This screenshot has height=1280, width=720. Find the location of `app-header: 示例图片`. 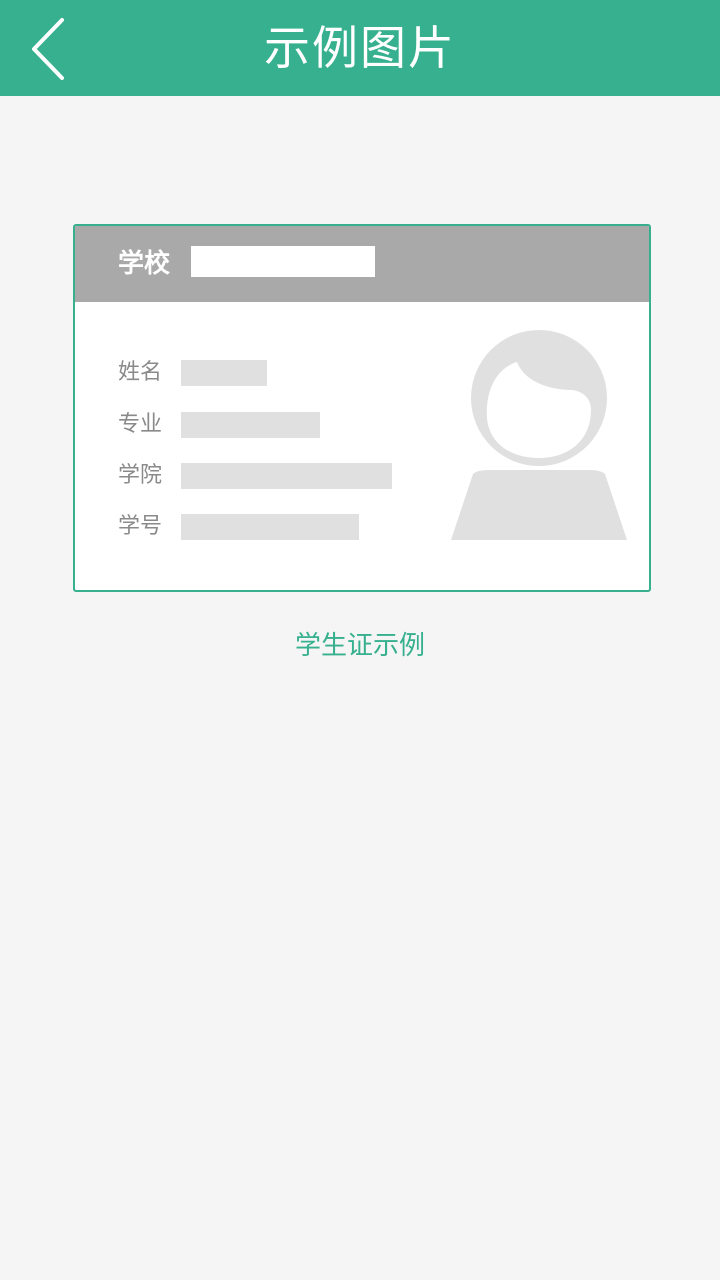

app-header: 示例图片 is located at coordinates (360, 48).